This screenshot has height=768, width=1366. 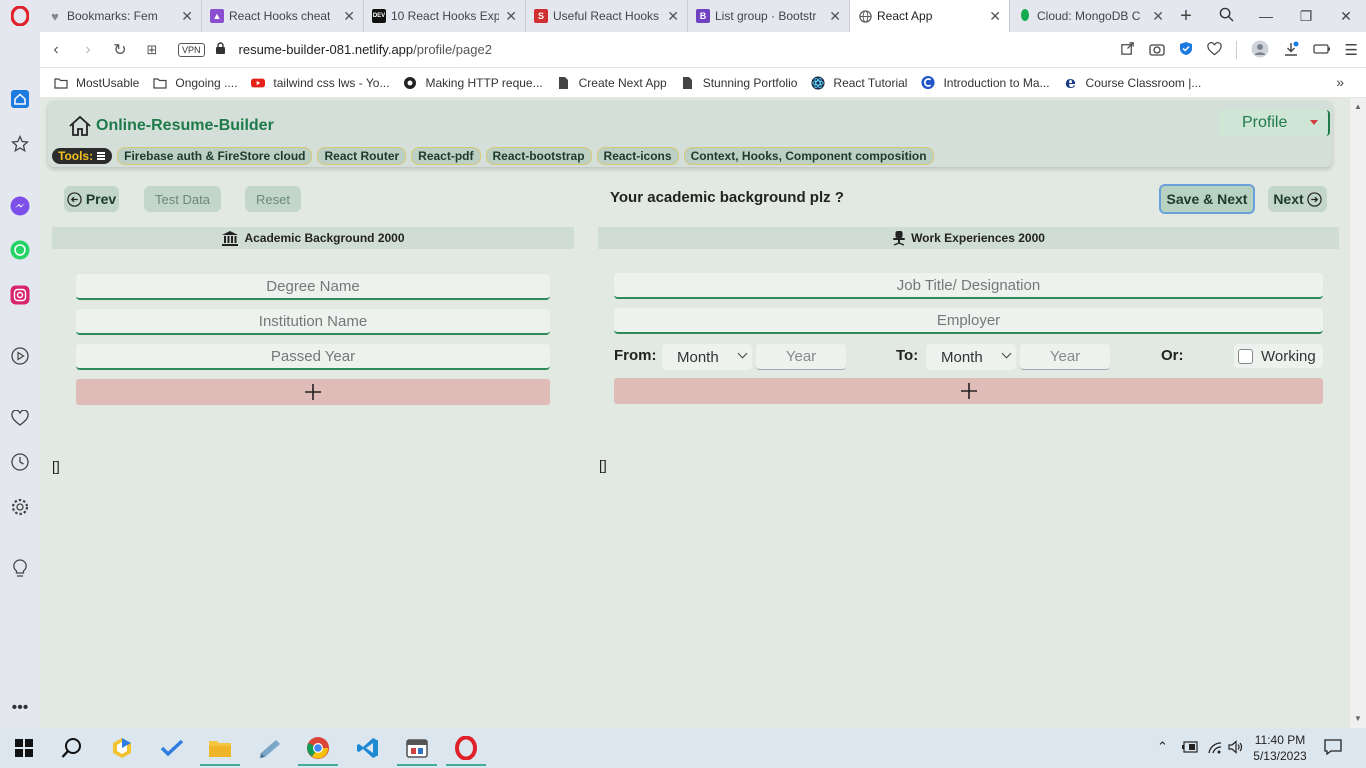 What do you see at coordinates (221, 49) in the screenshot?
I see `lock-icon` at bounding box center [221, 49].